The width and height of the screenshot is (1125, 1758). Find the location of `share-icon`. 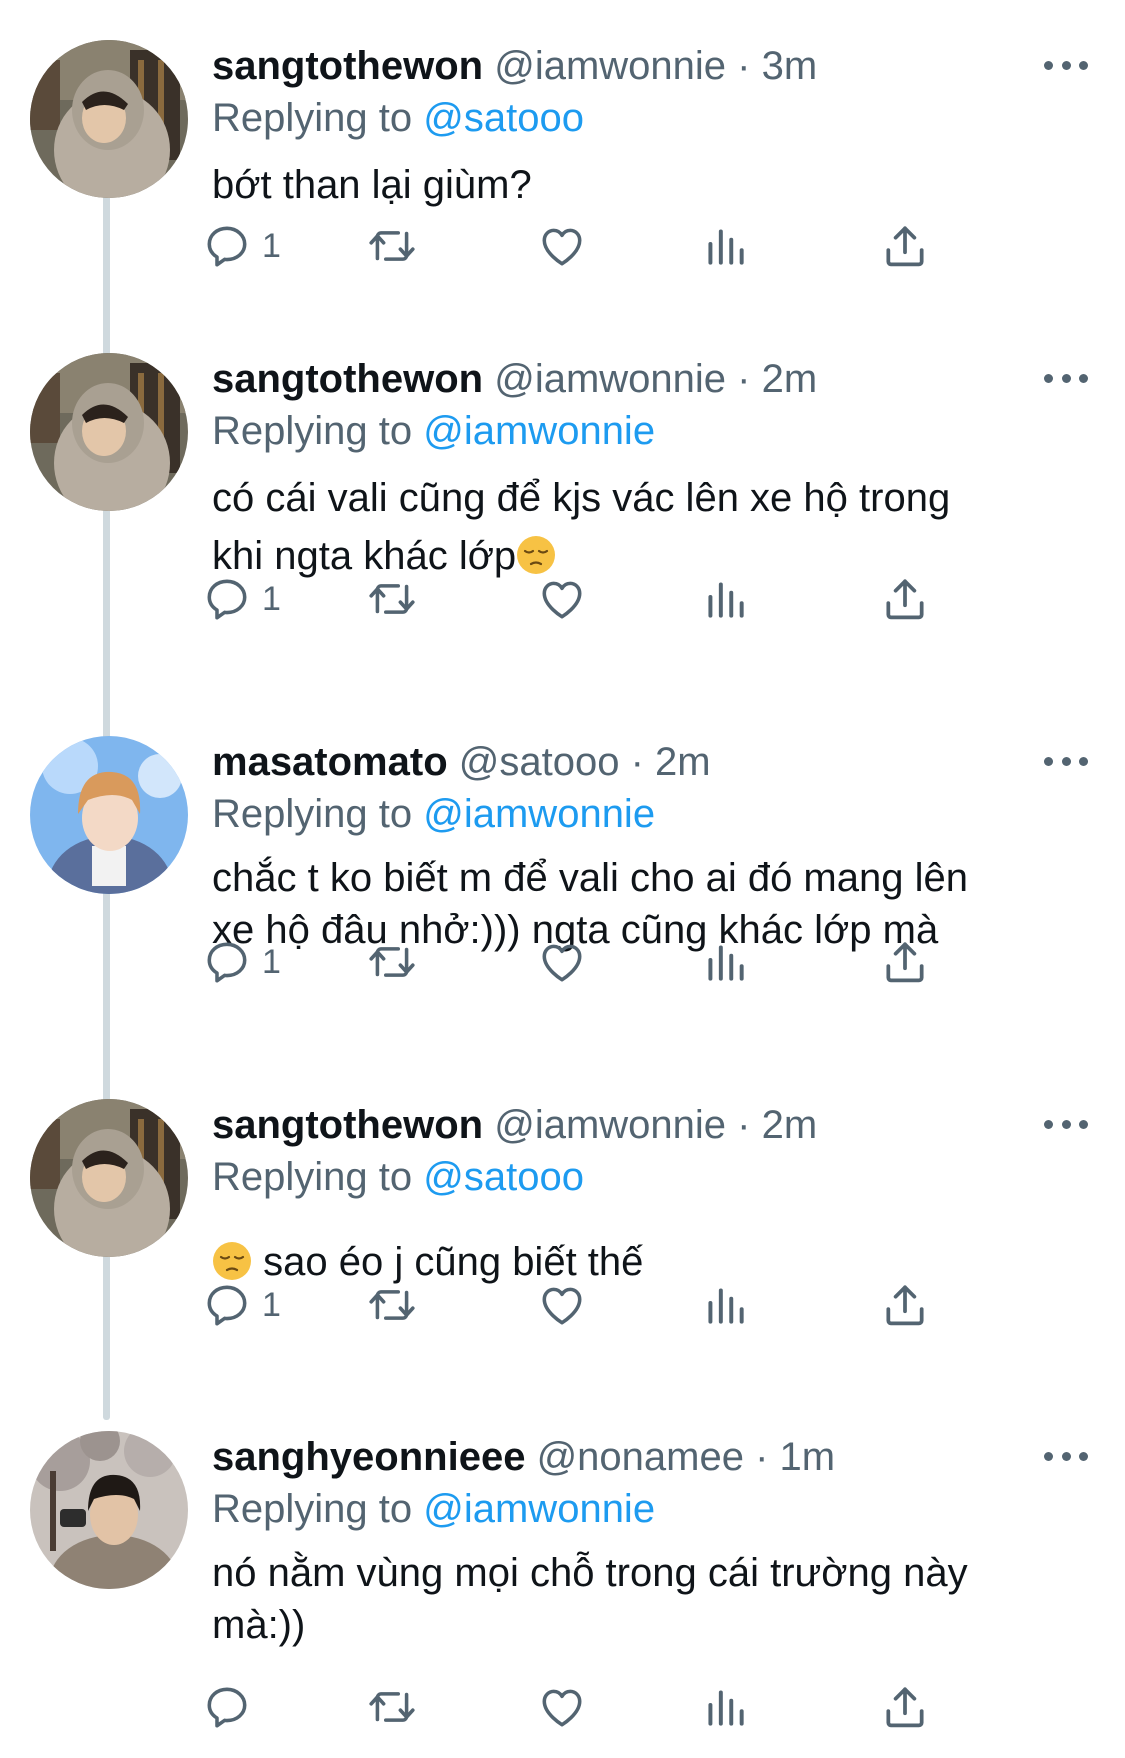

share-icon is located at coordinates (905, 1305).